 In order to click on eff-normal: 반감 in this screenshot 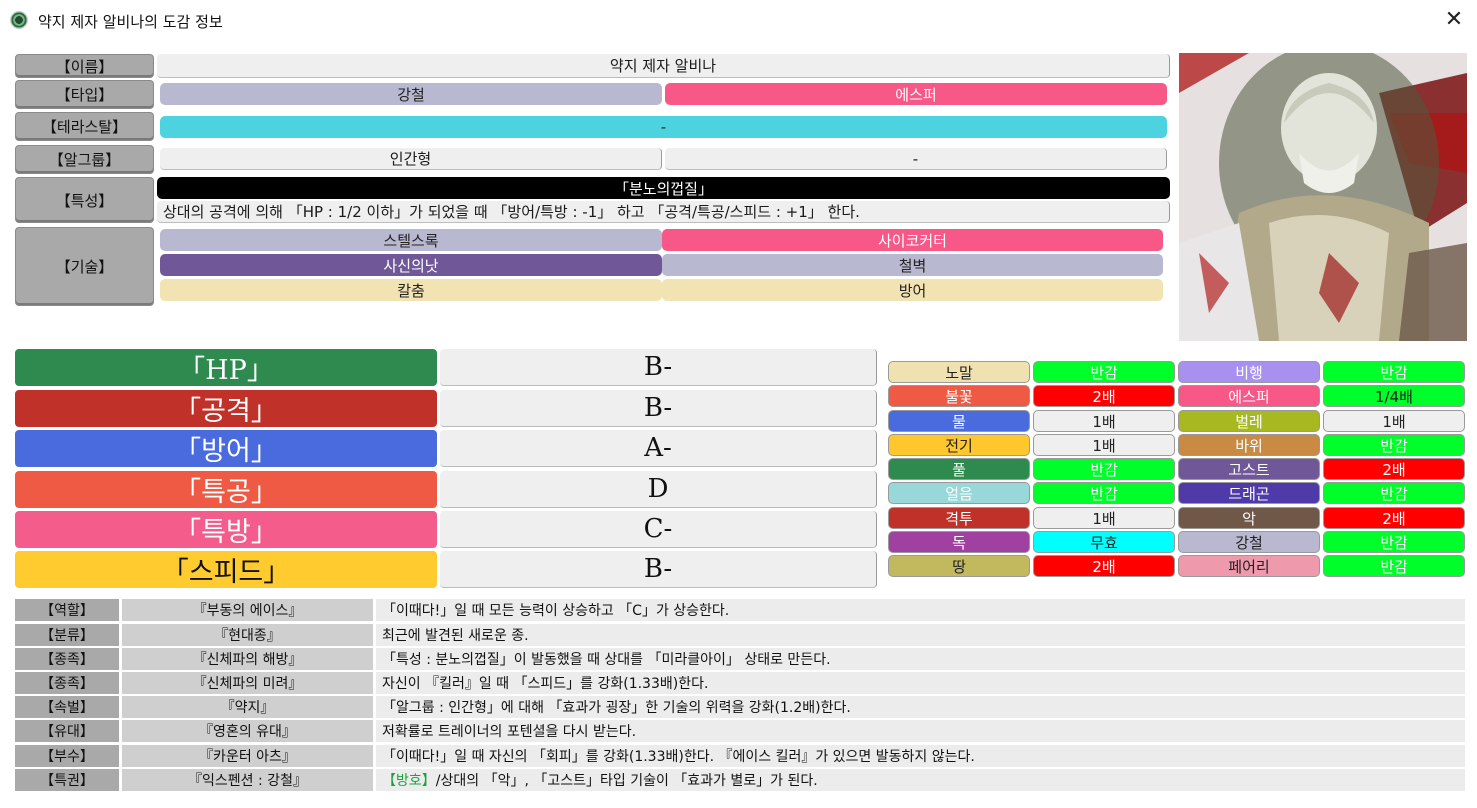, I will do `click(1104, 372)`.